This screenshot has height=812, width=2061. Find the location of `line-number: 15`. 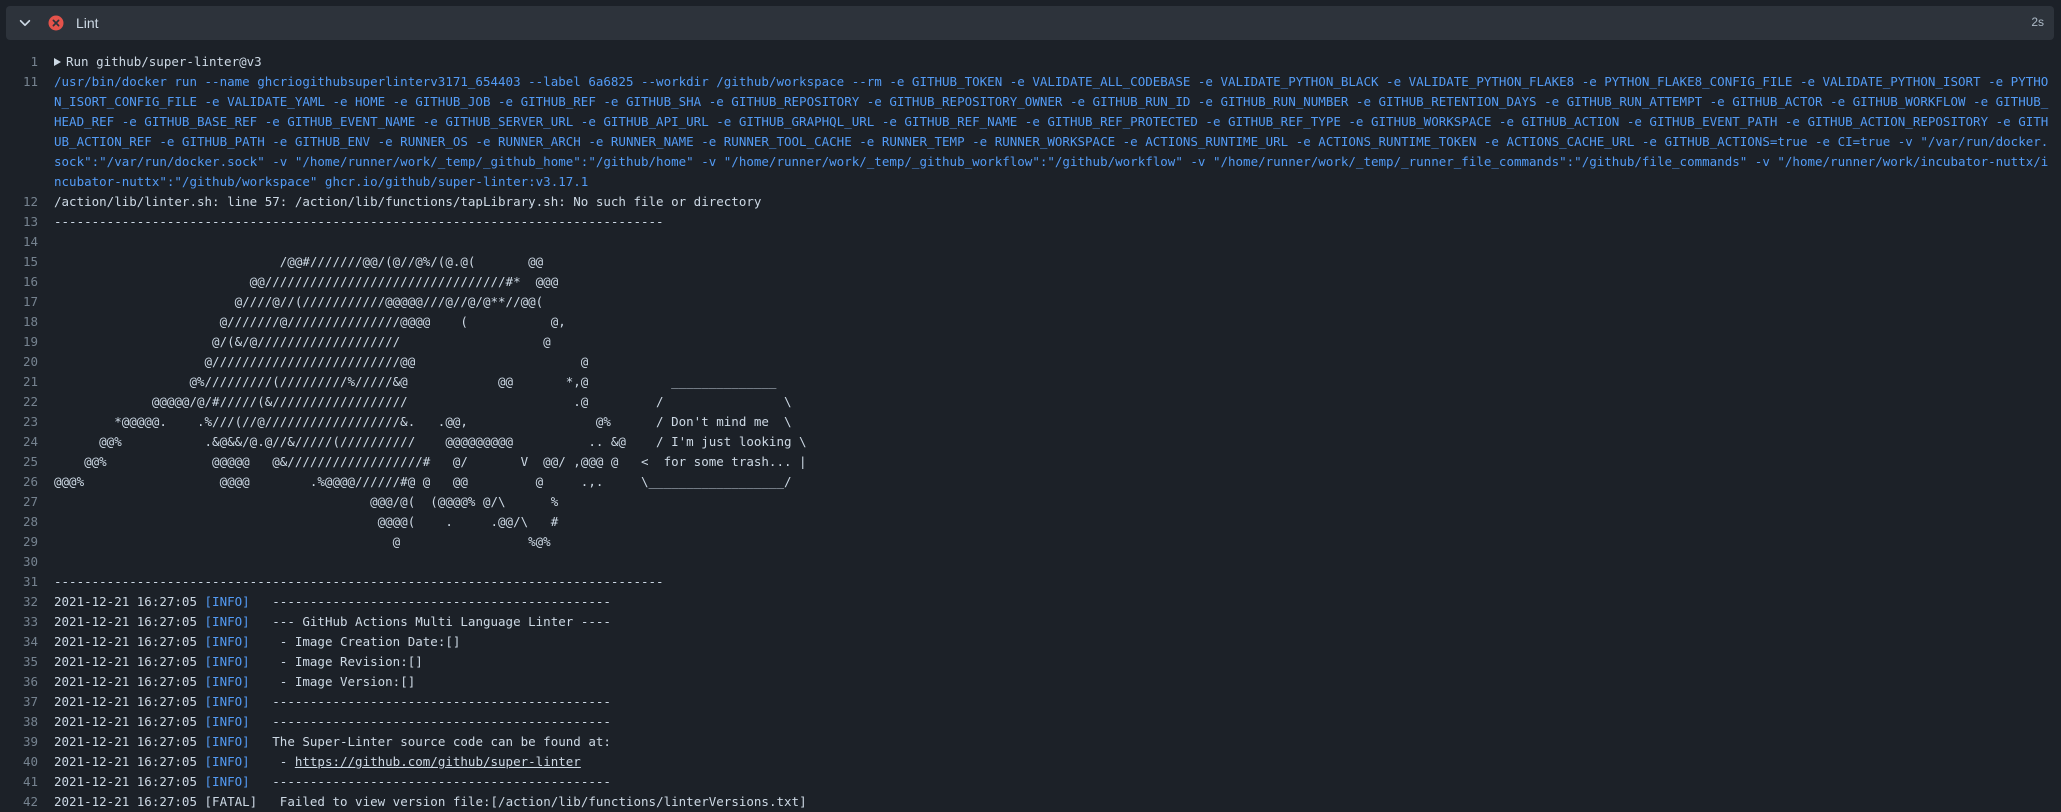

line-number: 15 is located at coordinates (27, 262).